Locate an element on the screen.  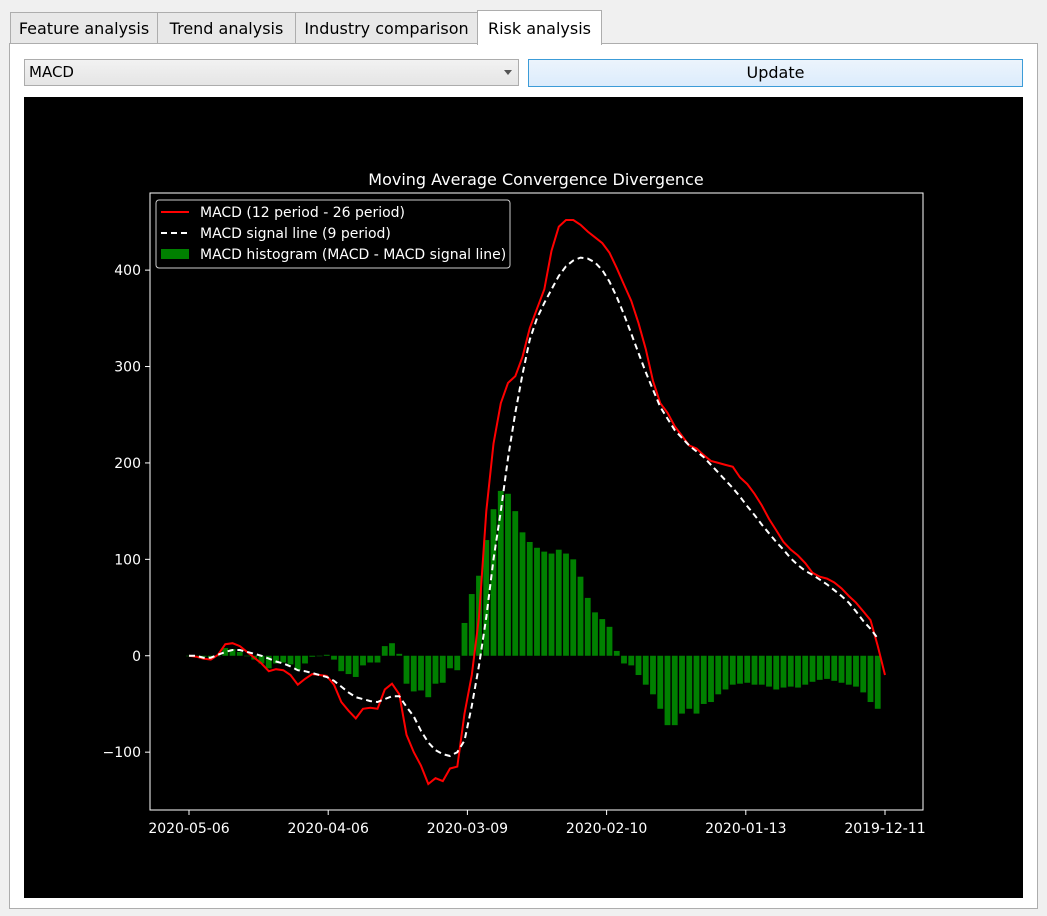
update-button-label: Update is located at coordinates (775, 72).